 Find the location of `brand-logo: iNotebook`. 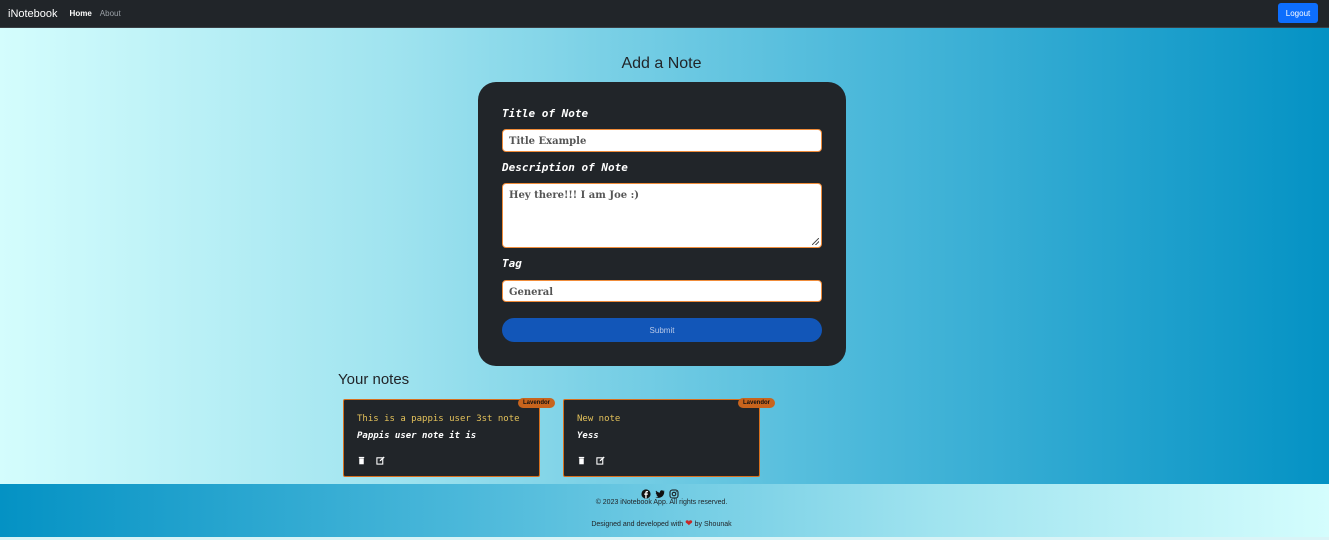

brand-logo: iNotebook is located at coordinates (33, 14).